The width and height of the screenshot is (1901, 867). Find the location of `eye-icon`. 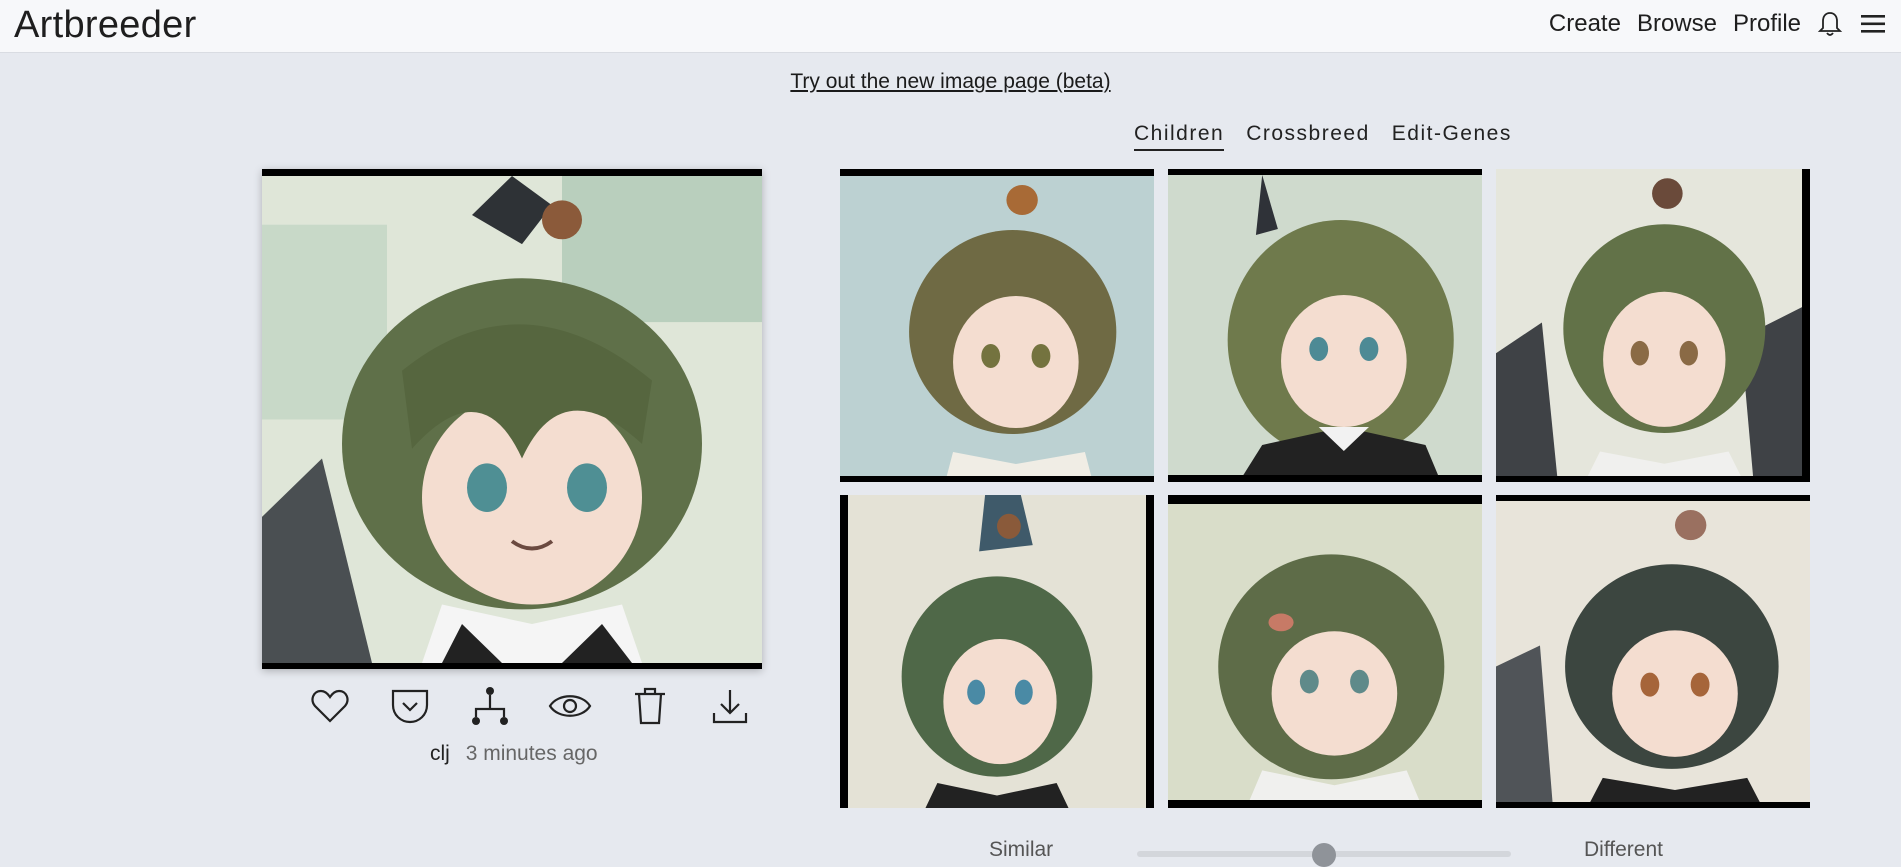

eye-icon is located at coordinates (570, 706).